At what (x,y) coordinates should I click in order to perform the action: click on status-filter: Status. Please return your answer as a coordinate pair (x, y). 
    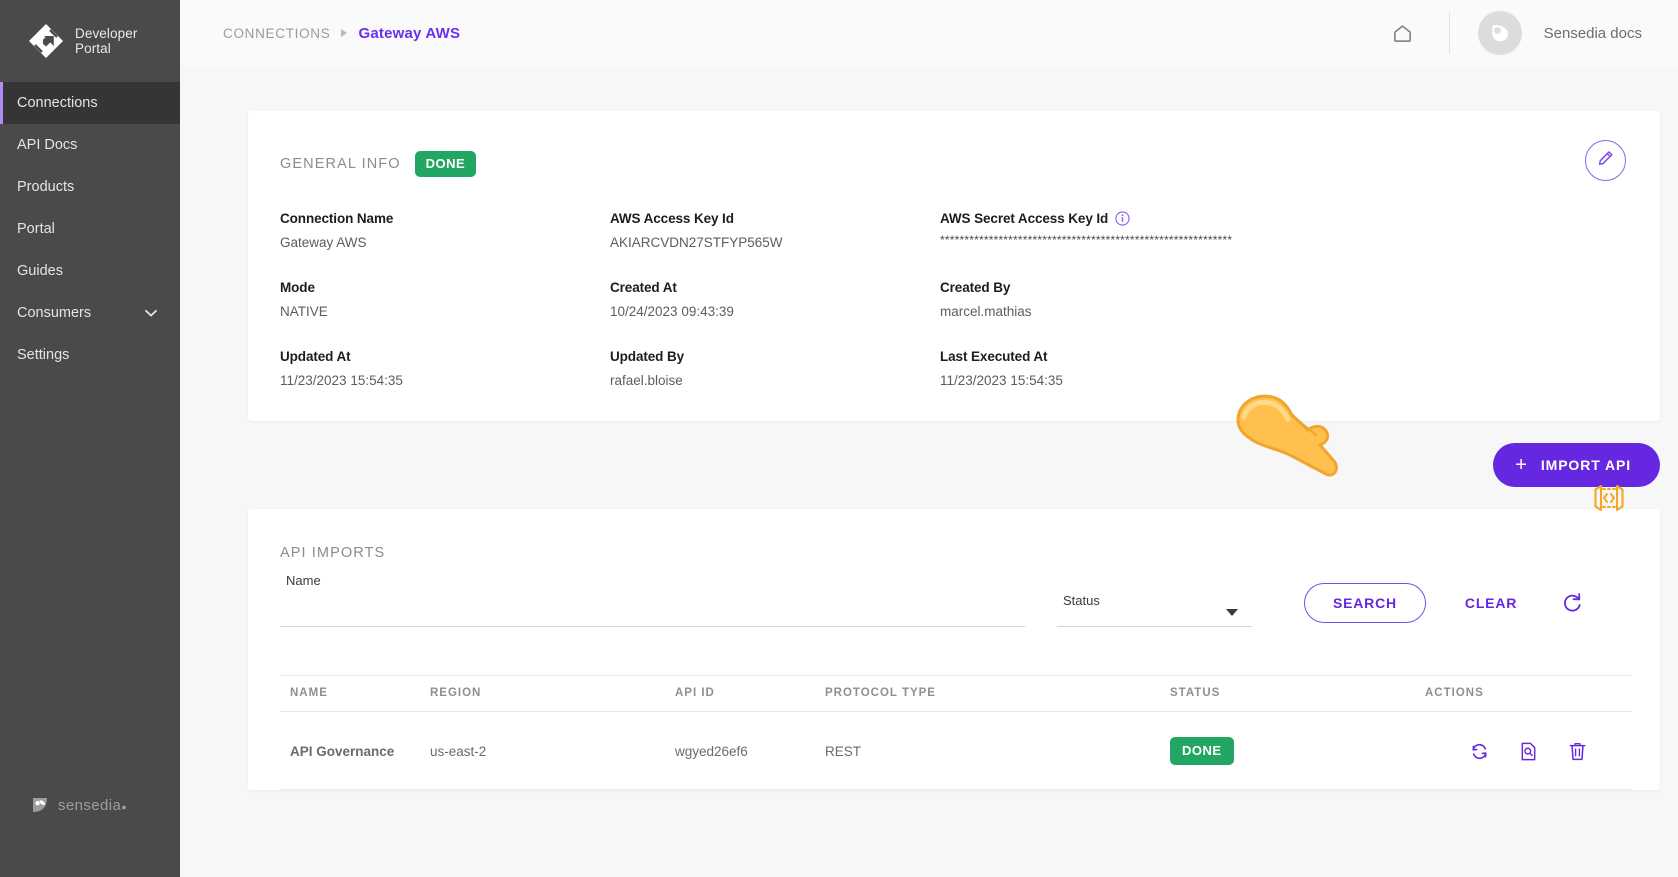
    Looking at the image, I should click on (1154, 610).